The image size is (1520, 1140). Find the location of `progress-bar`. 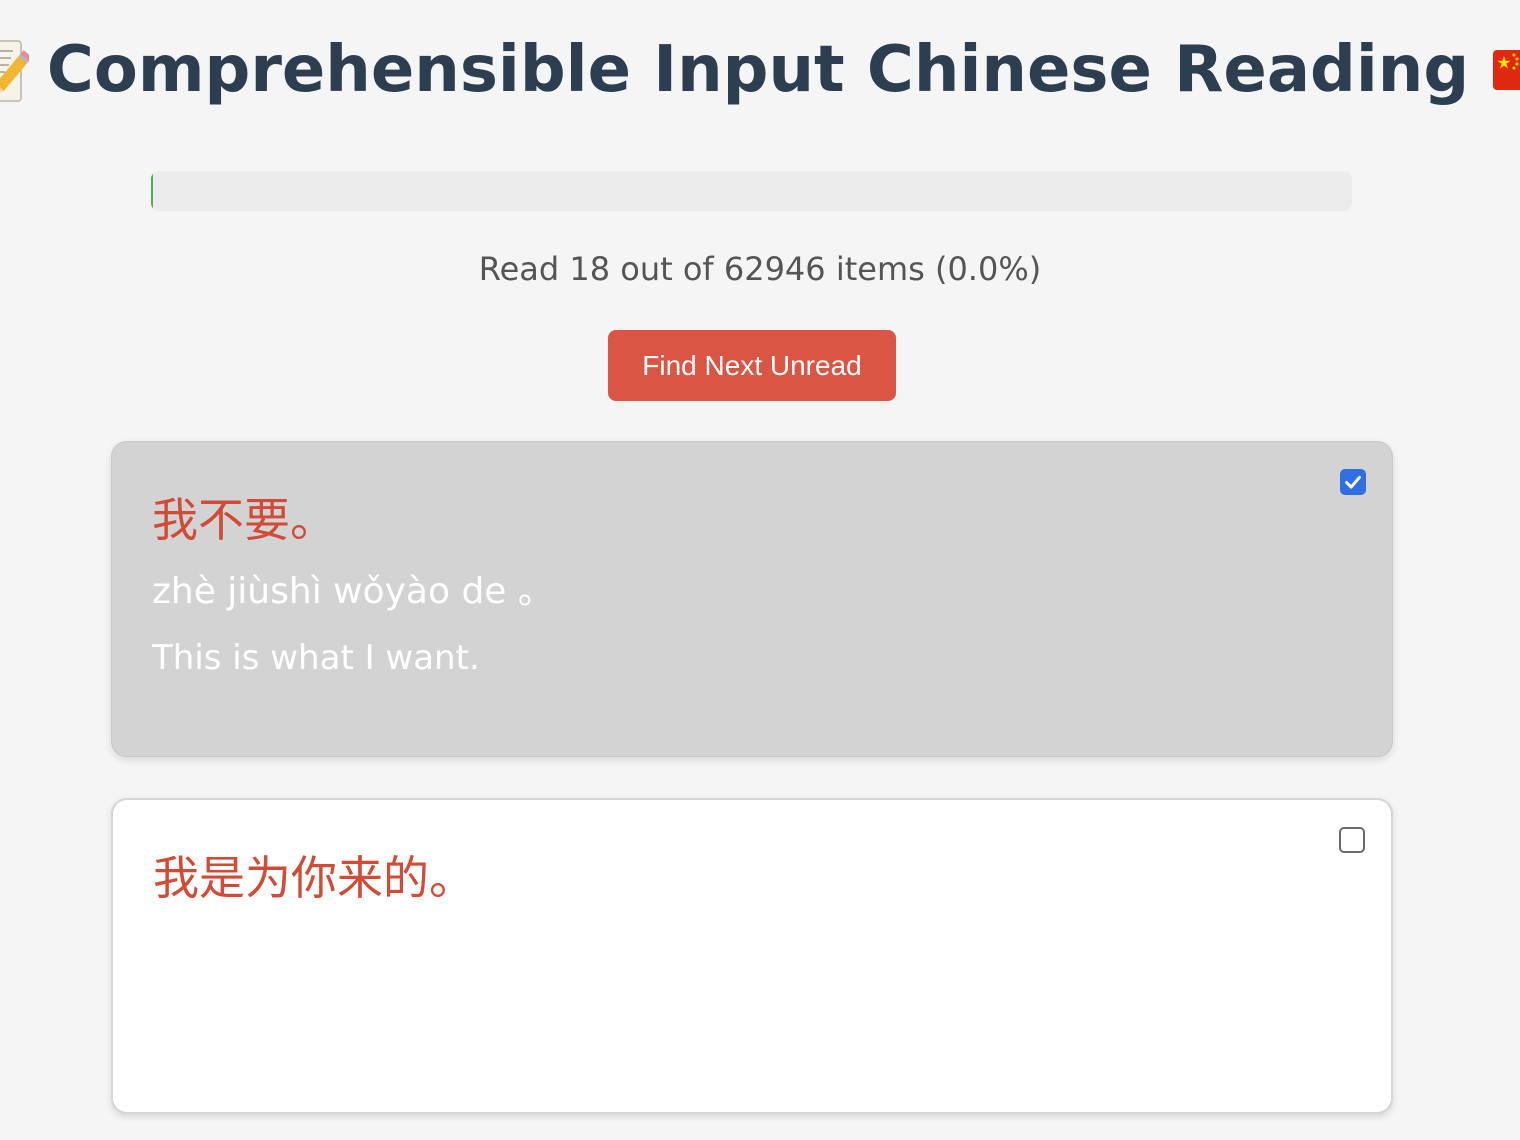

progress-bar is located at coordinates (751, 191).